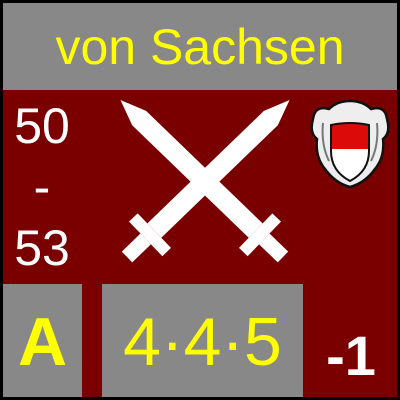 This screenshot has width=400, height=400. What do you see at coordinates (42, 248) in the screenshot?
I see `year-end: 53` at bounding box center [42, 248].